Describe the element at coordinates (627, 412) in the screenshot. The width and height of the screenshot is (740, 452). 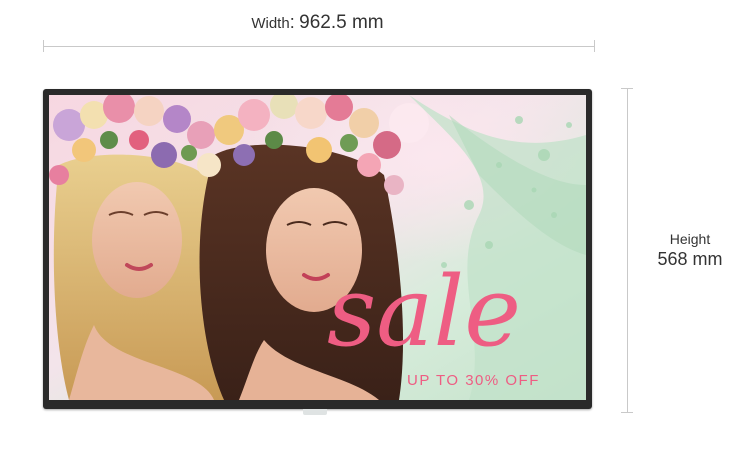
I see `height-tick-bottom` at that location.